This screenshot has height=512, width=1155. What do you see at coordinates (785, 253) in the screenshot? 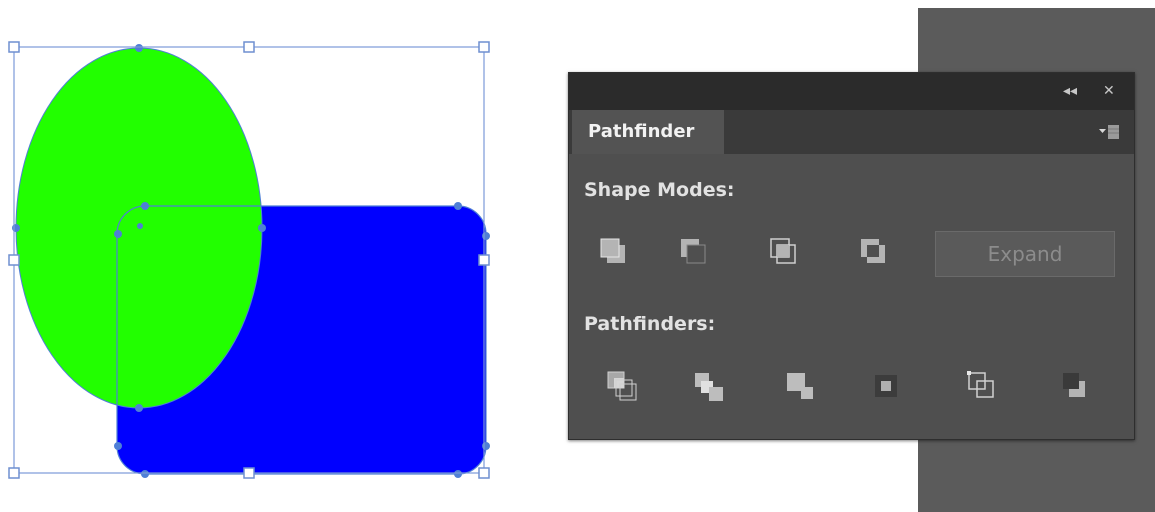
I see `intersect-icon` at bounding box center [785, 253].